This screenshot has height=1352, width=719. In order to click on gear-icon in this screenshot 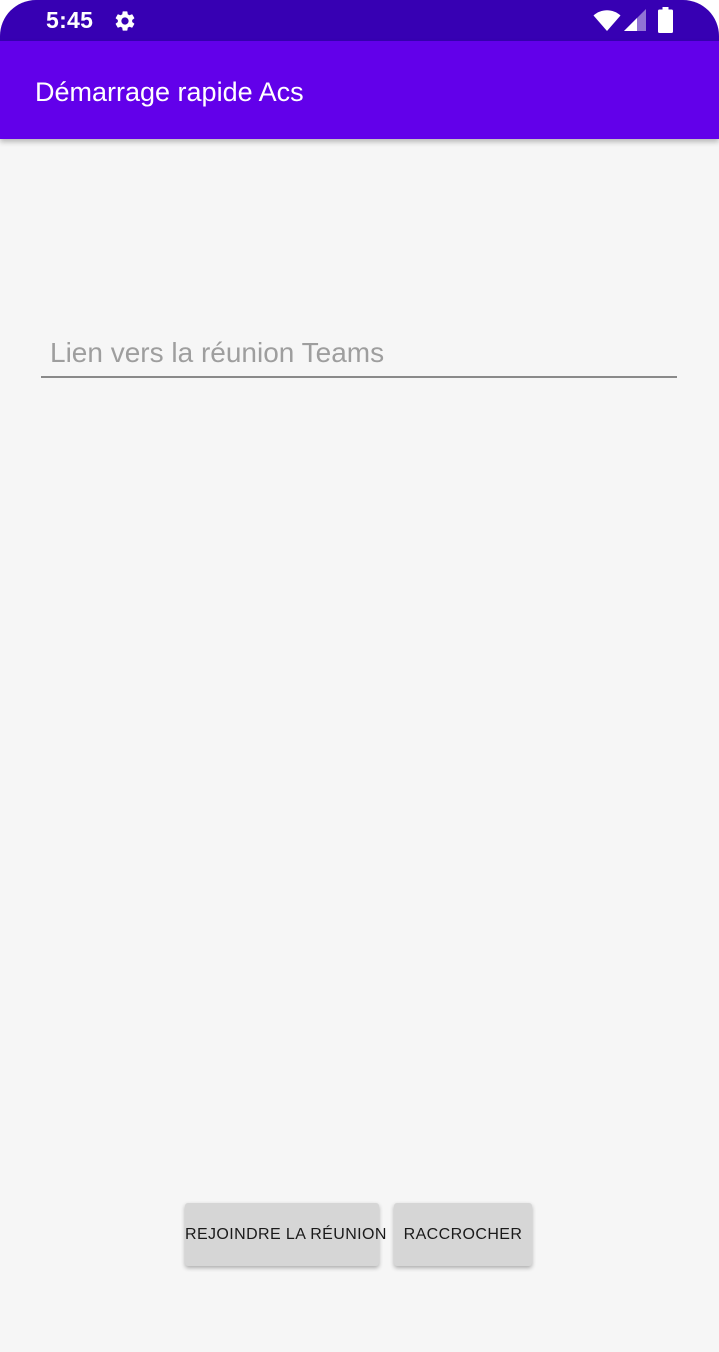, I will do `click(125, 21)`.